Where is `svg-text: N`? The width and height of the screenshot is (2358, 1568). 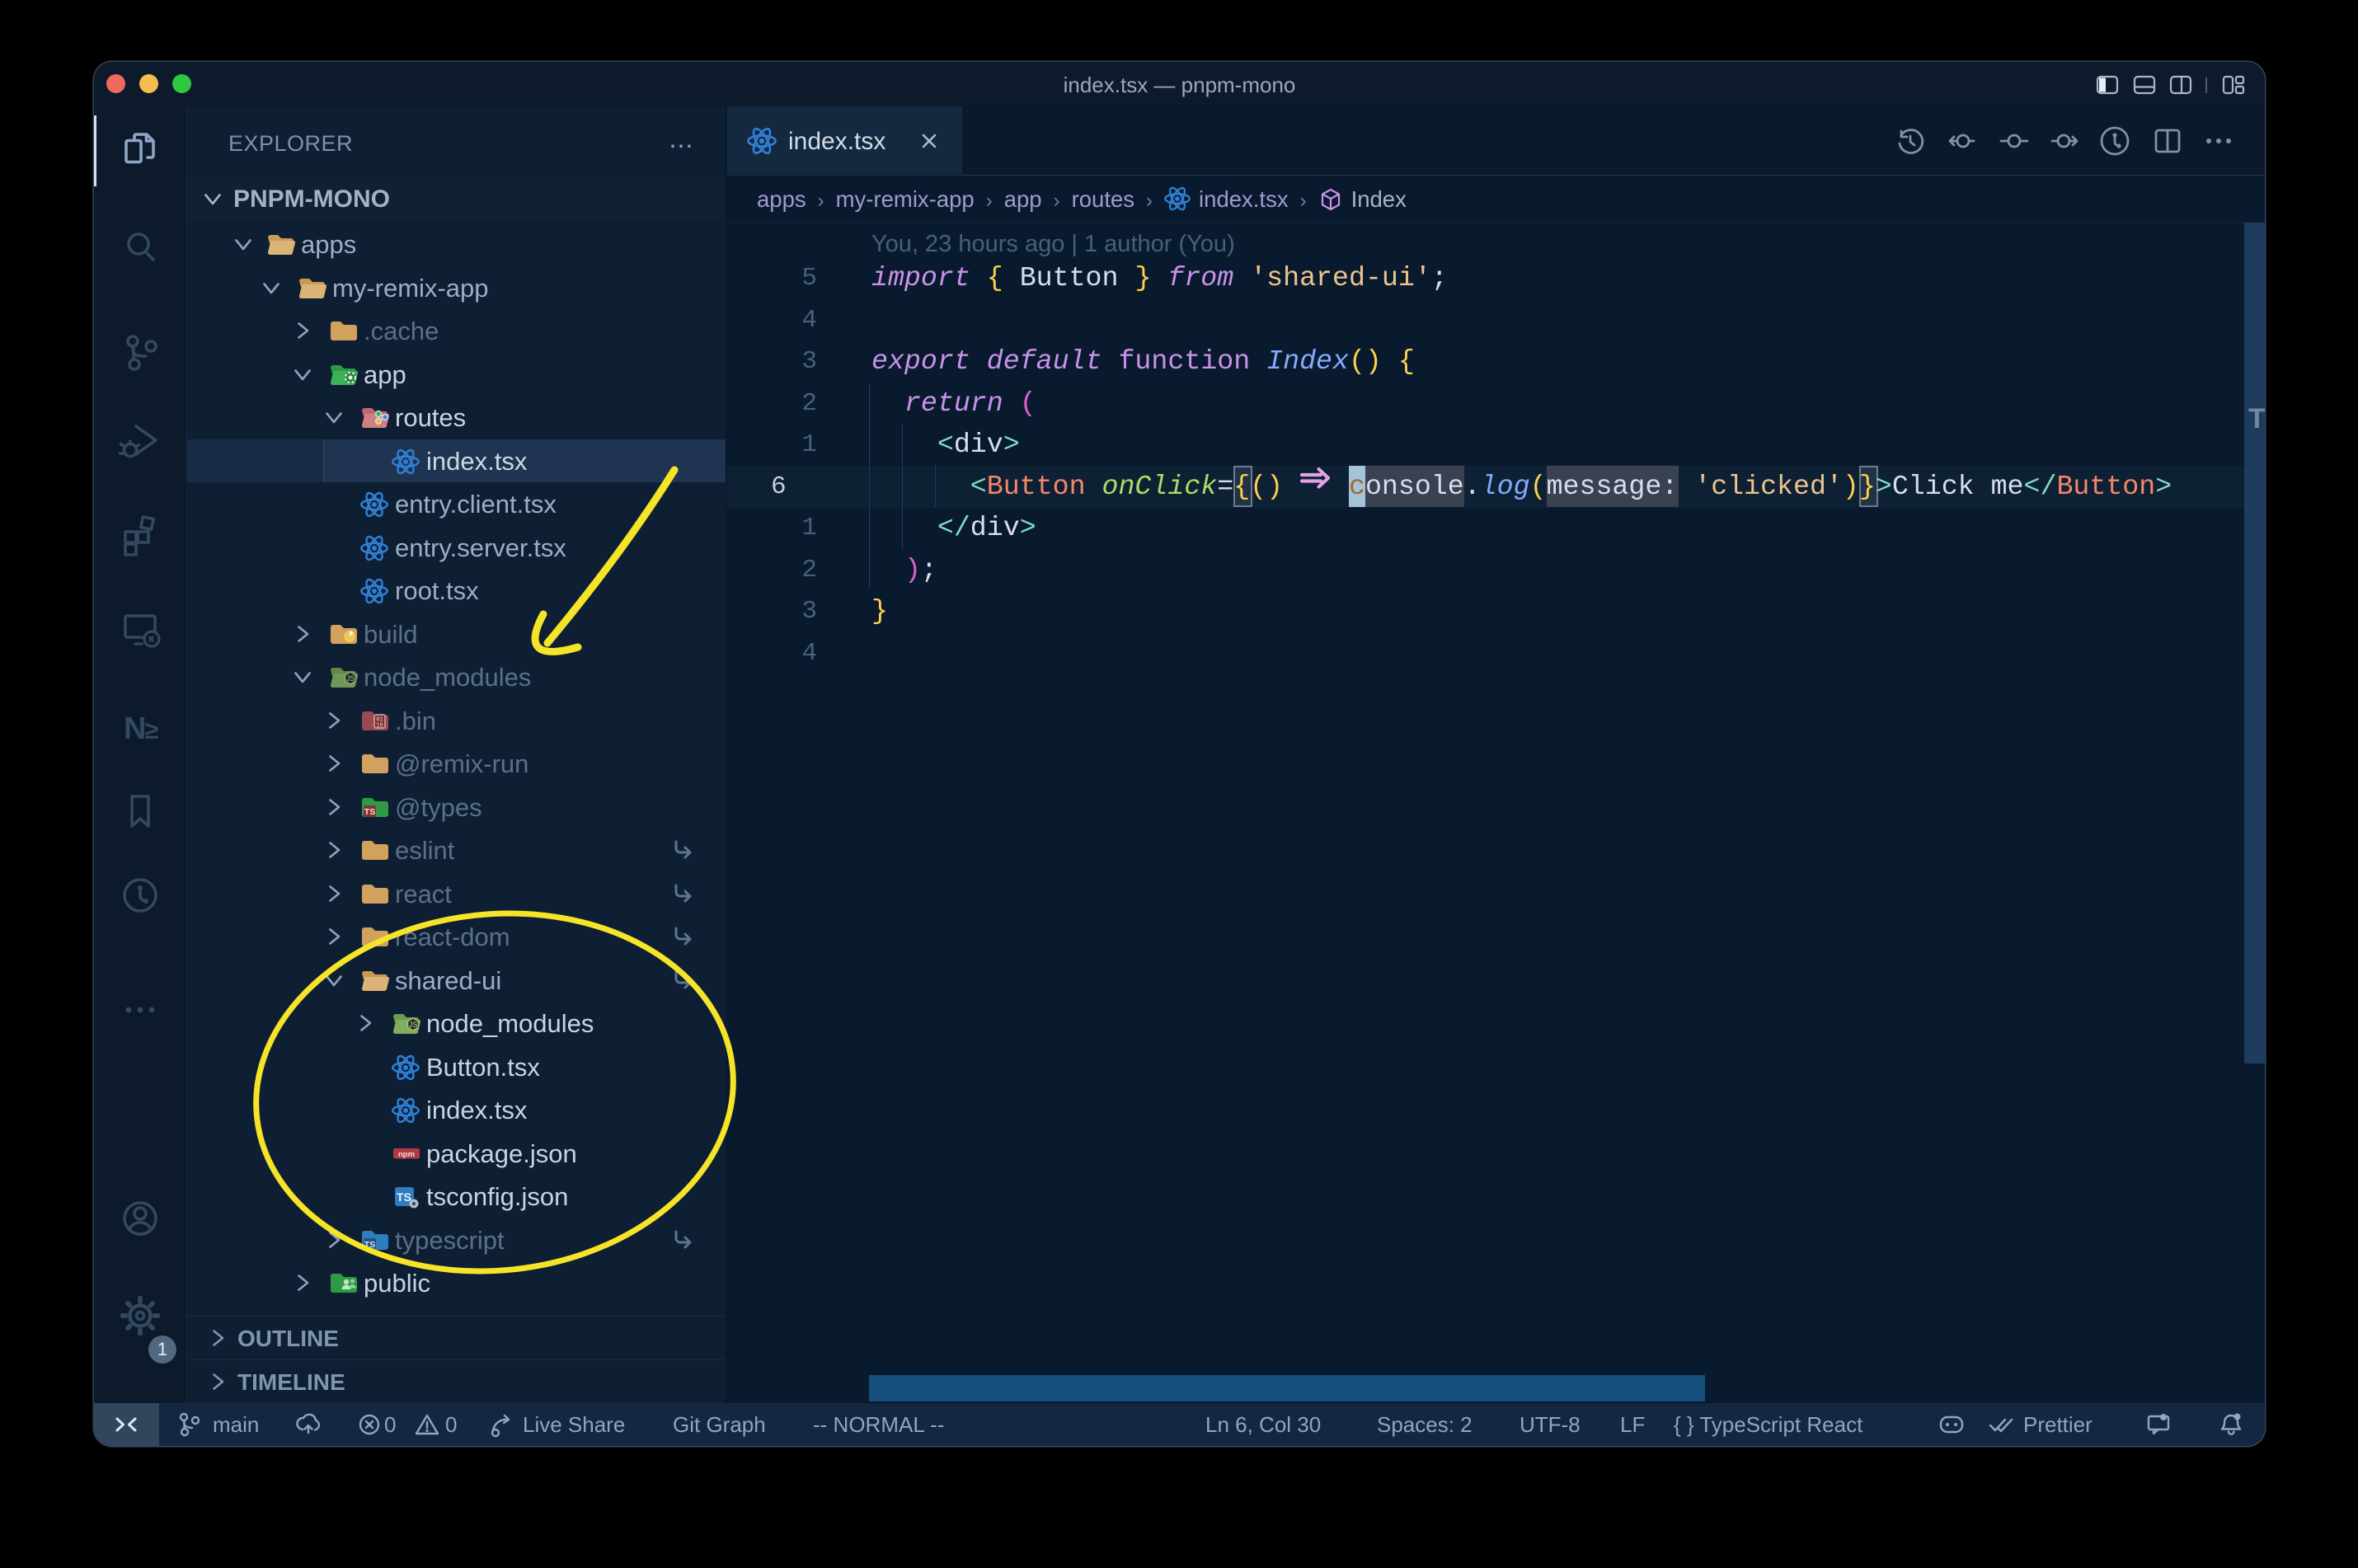
svg-text: N is located at coordinates (135, 728).